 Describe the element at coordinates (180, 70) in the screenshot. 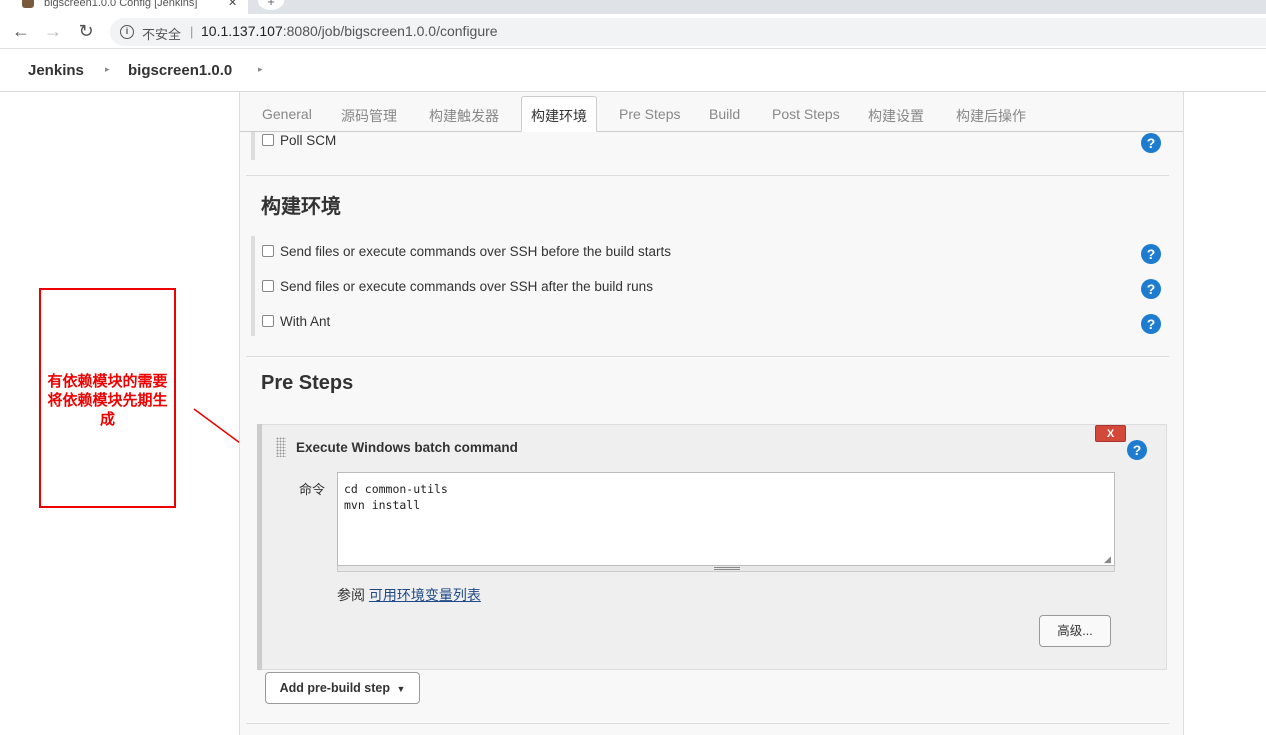

I see `breadcrumb-job: bigscreen1.0.0` at that location.